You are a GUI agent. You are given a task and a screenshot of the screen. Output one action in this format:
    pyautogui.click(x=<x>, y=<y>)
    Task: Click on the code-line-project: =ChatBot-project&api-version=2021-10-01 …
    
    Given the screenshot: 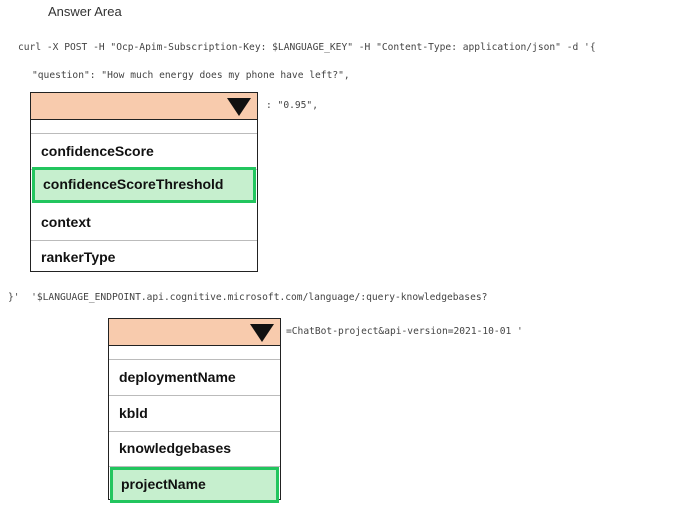 What is the action you would take?
    pyautogui.click(x=404, y=331)
    